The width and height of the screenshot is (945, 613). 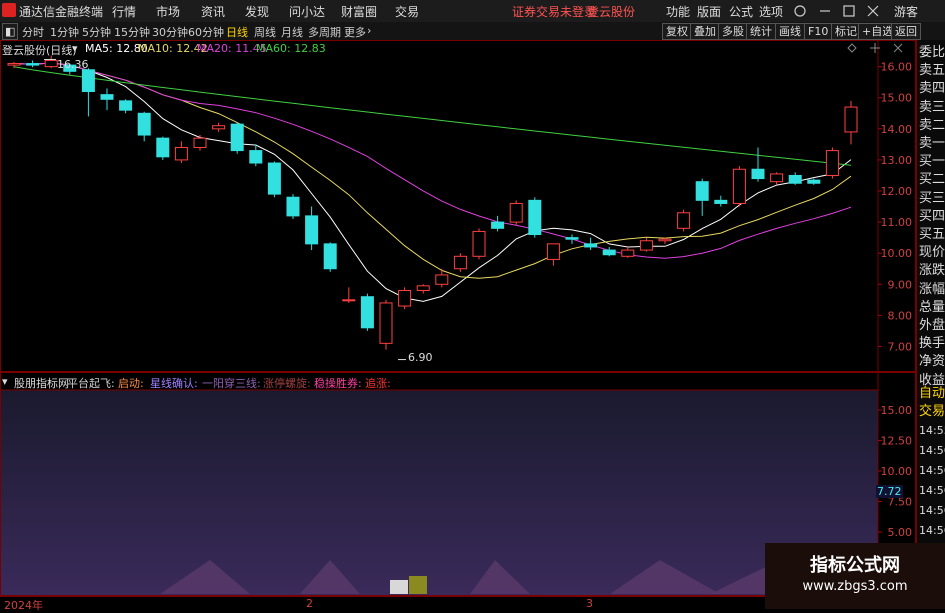 I want to click on chevron-down-icon: ▾, so click(x=75, y=48).